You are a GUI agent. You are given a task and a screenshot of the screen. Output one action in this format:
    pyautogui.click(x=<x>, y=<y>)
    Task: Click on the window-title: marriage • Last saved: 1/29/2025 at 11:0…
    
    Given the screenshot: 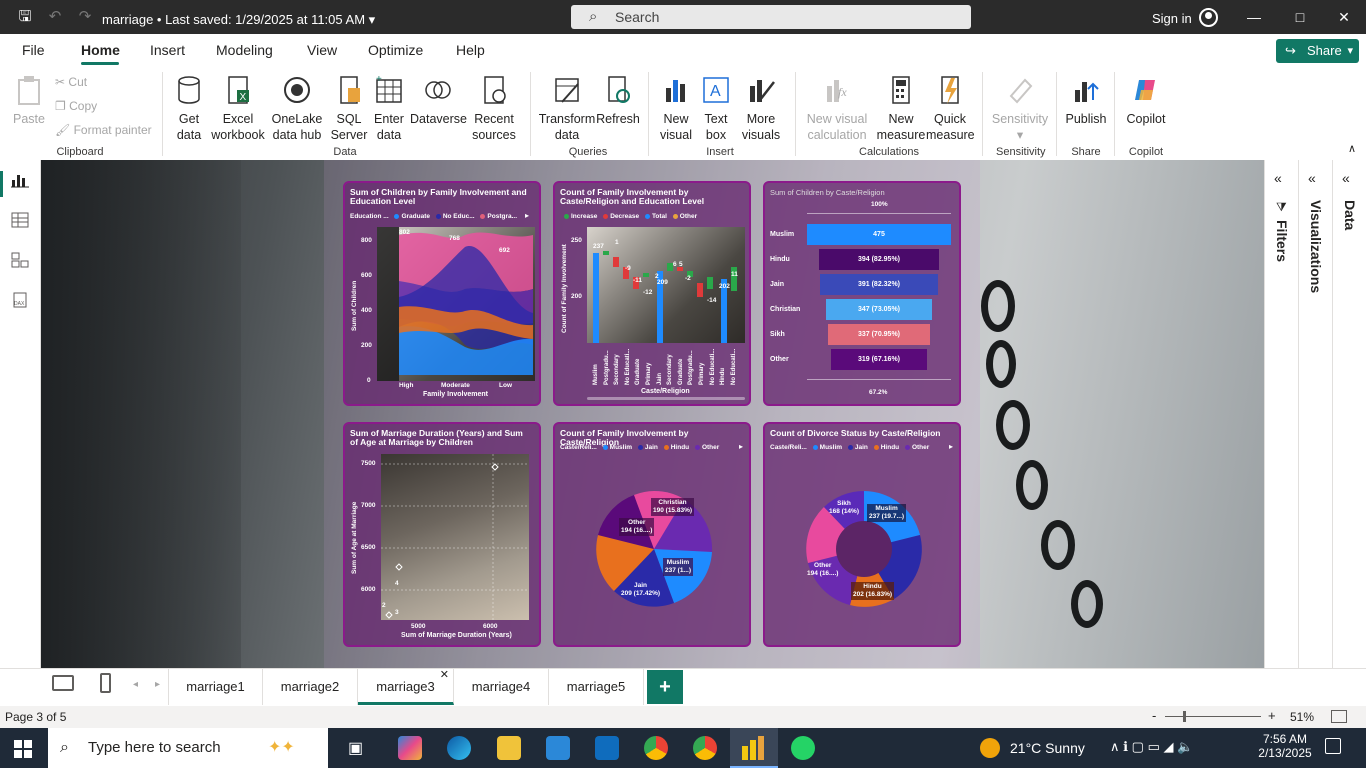 What is the action you would take?
    pyautogui.click(x=238, y=20)
    